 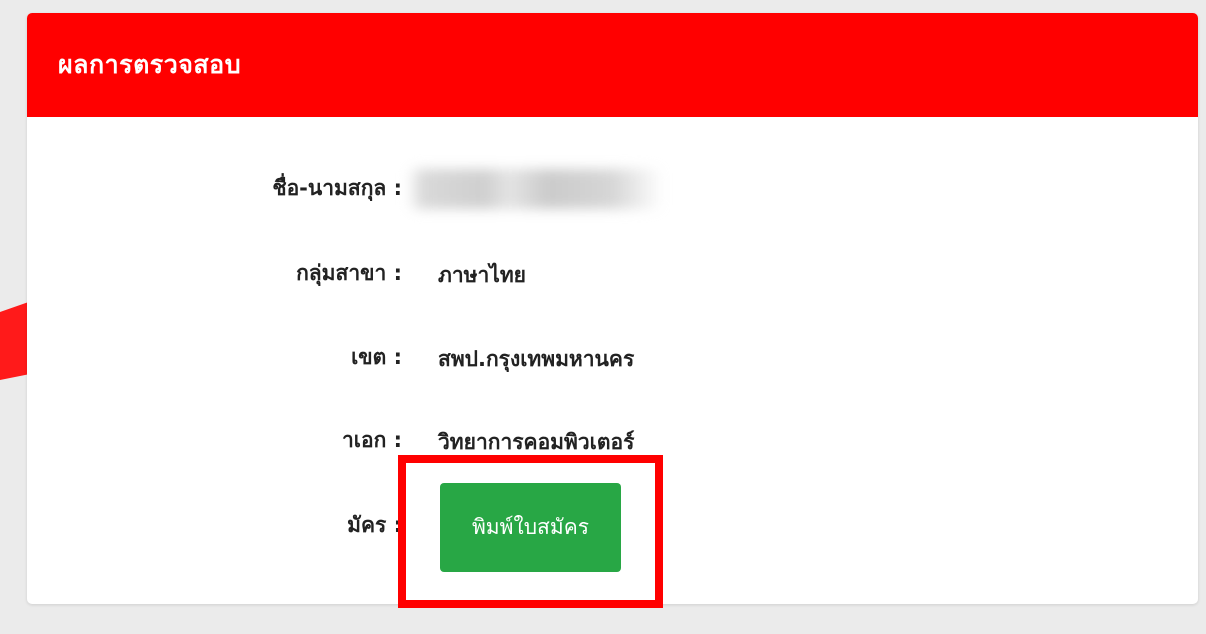 I want to click on field-row-major: าเอก :, so click(x=214, y=440).